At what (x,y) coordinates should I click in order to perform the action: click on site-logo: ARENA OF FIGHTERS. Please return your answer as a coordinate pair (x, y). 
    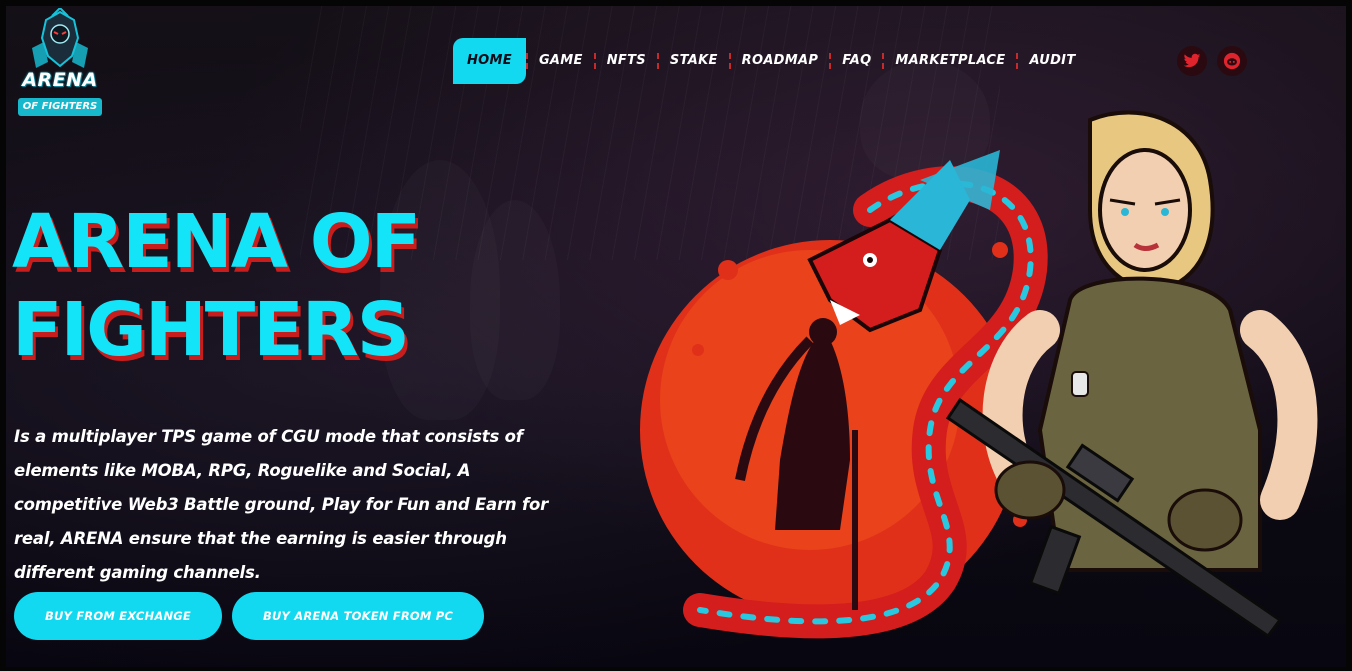
    Looking at the image, I should click on (60, 63).